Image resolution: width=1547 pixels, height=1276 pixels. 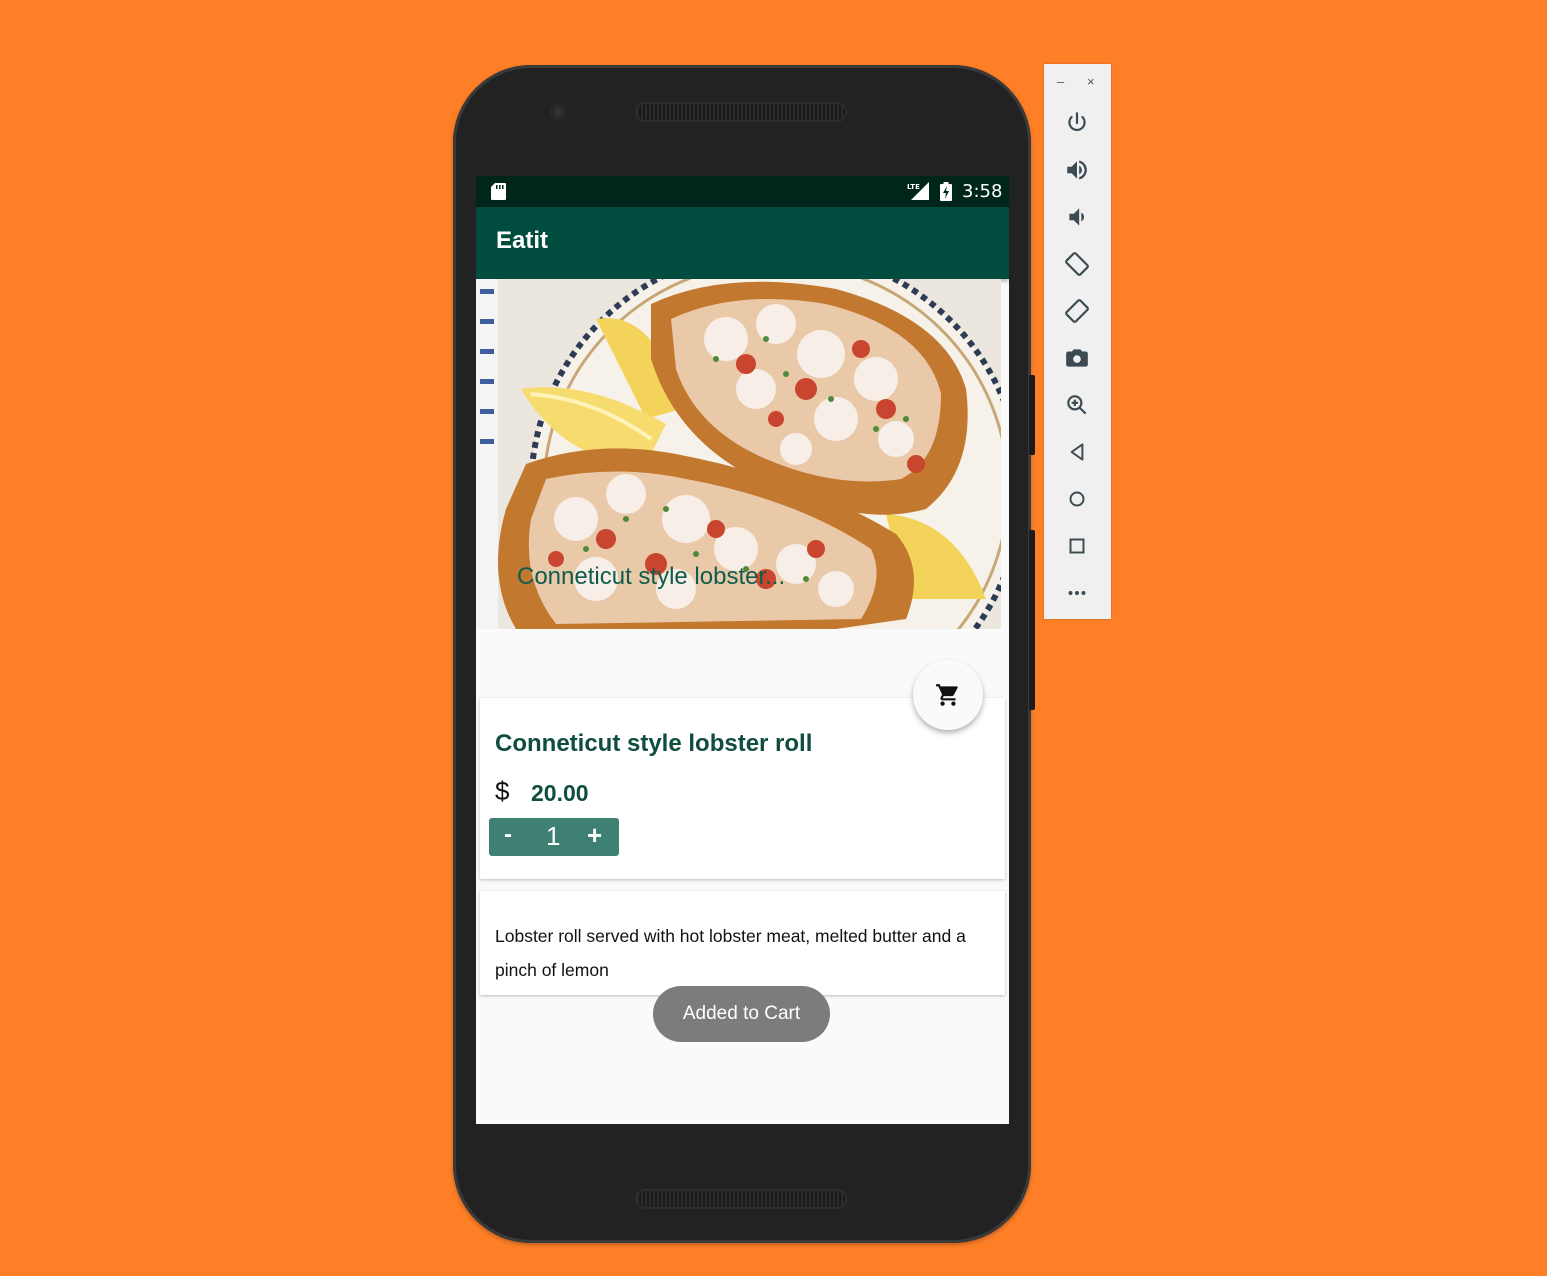 I want to click on quantity-value: 1, so click(x=553, y=836).